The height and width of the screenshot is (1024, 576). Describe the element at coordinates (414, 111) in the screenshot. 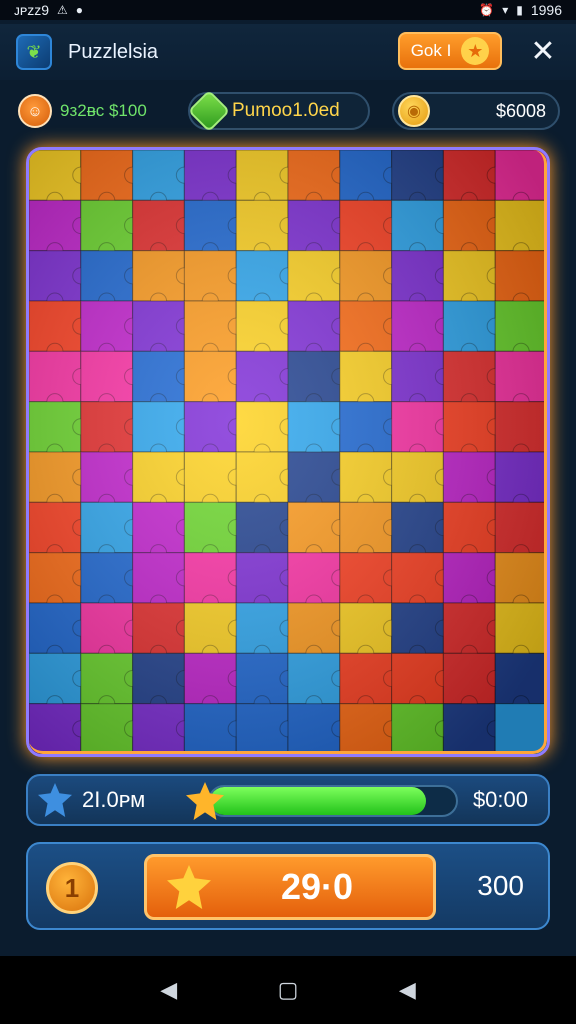

I see `coin-icon: ◉` at that location.